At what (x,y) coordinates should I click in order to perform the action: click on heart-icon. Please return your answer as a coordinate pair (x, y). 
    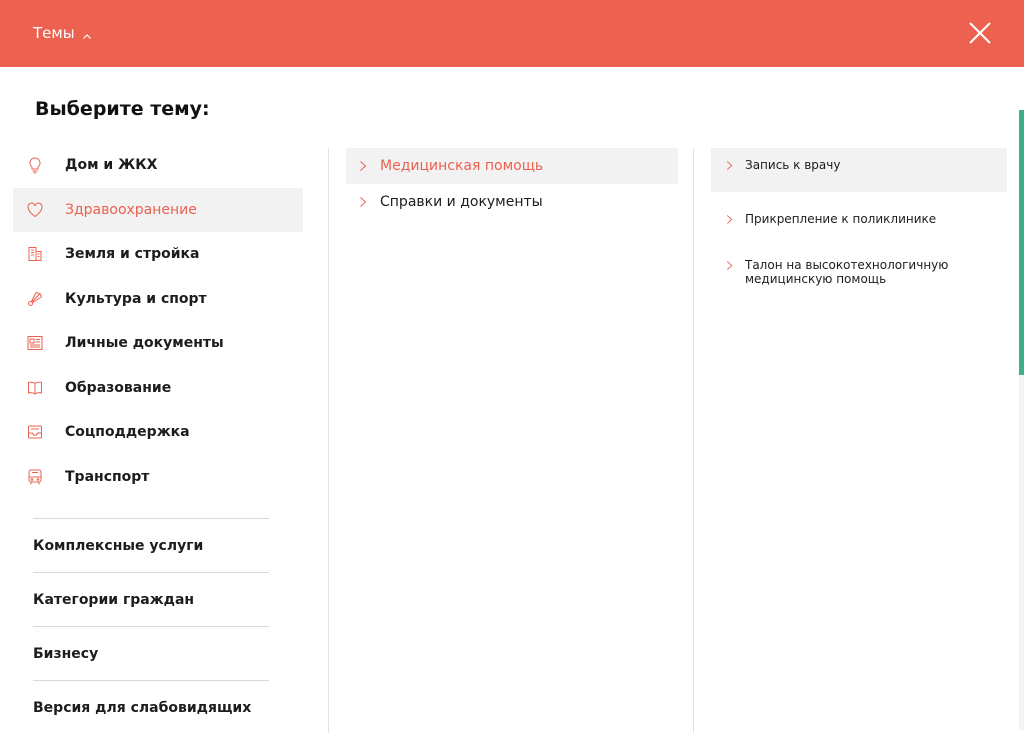
    Looking at the image, I should click on (35, 210).